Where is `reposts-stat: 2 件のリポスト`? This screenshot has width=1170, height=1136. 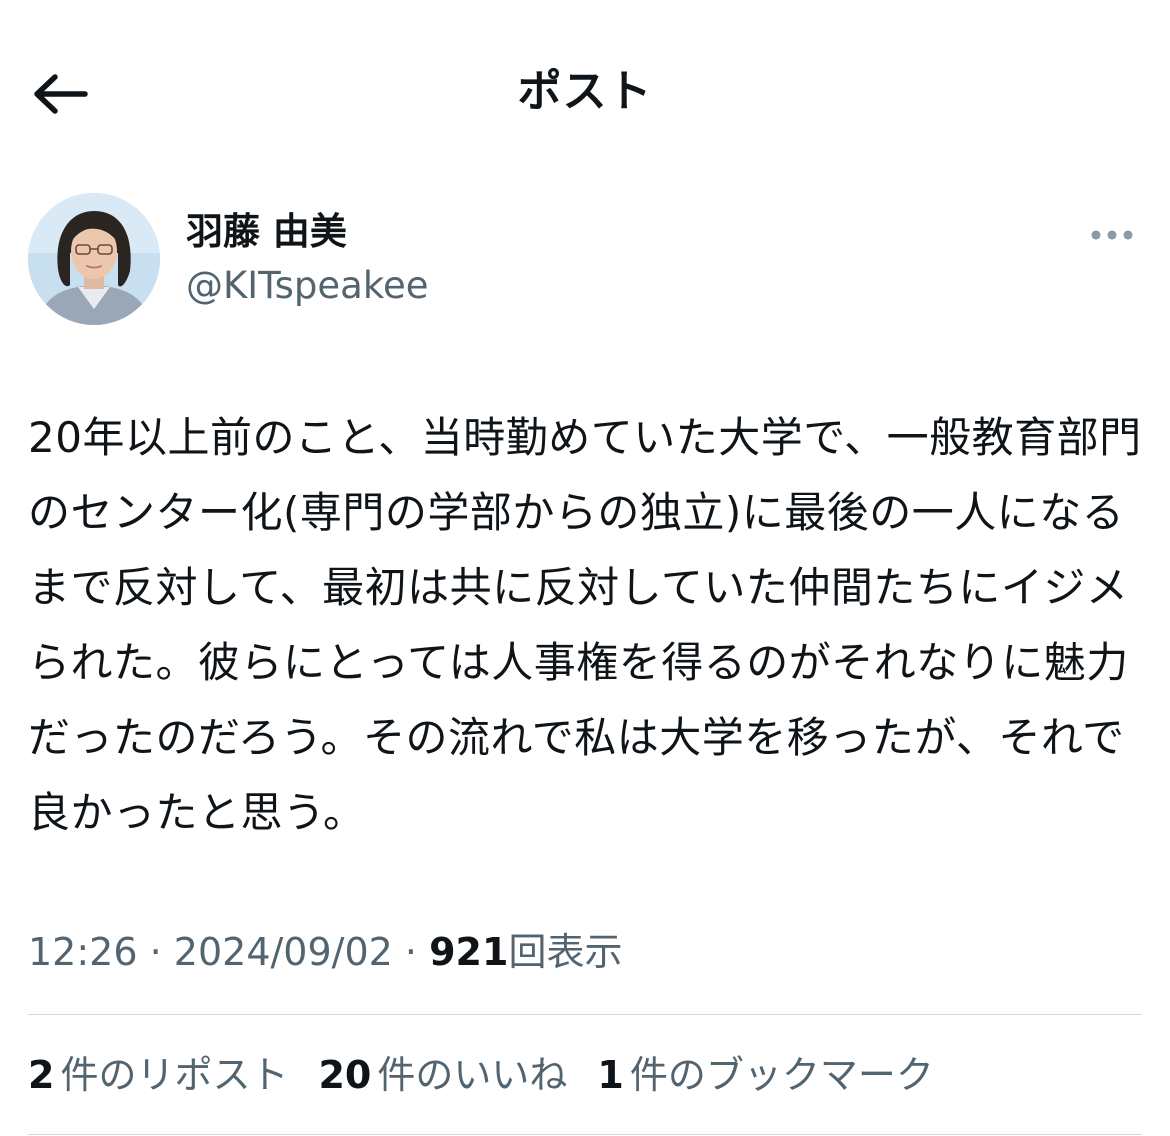
reposts-stat: 2 件のリポスト is located at coordinates (158, 1075).